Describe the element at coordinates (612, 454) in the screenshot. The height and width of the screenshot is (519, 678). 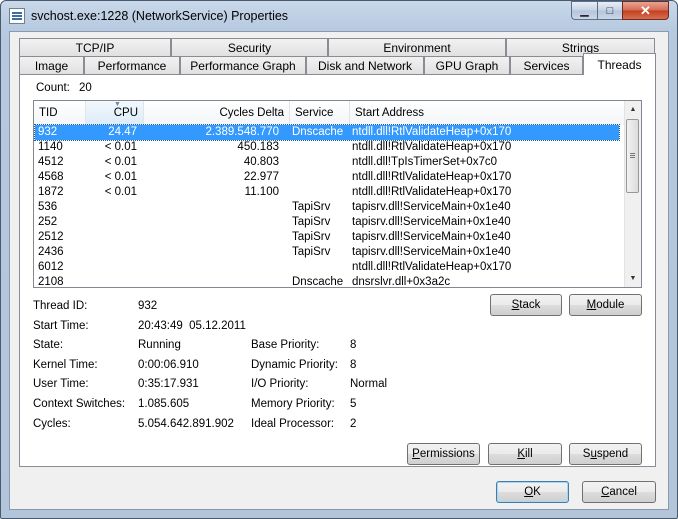
I see `button-label-part: spend` at that location.